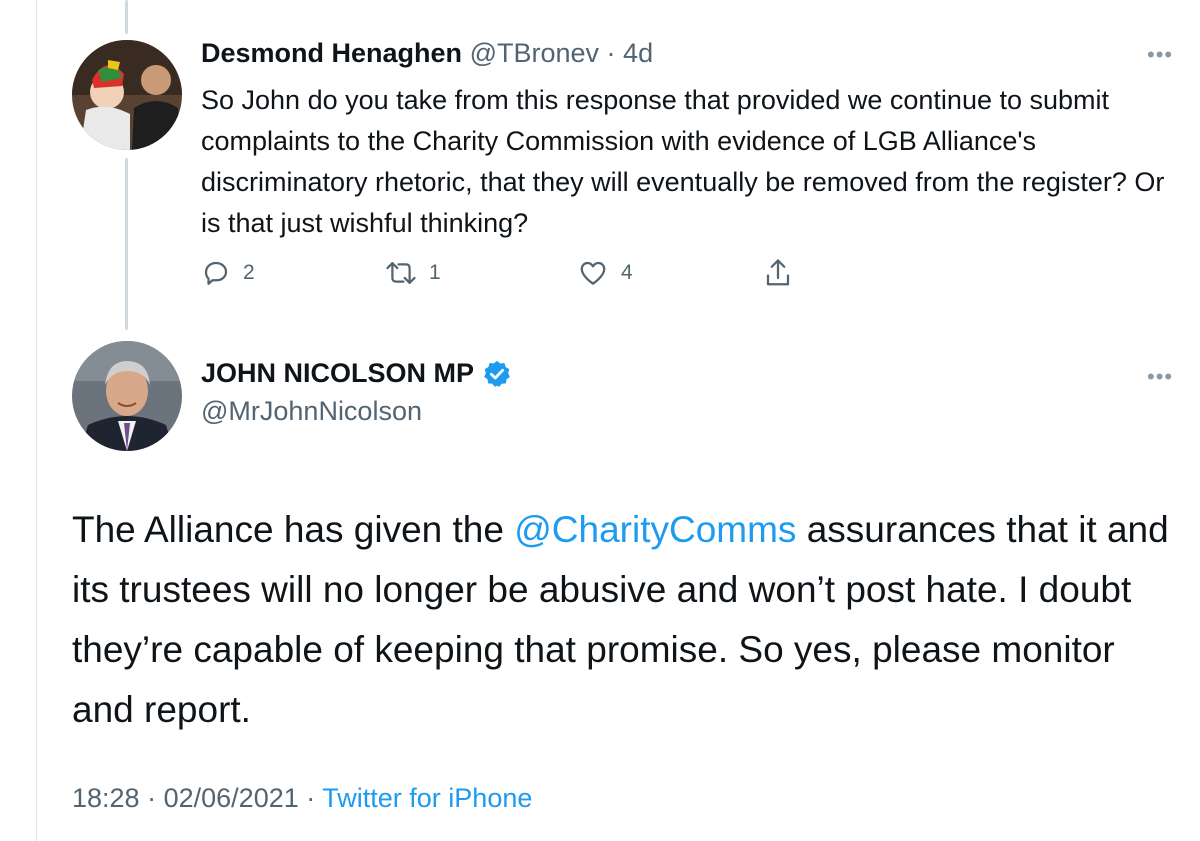 This screenshot has width=1200, height=841. Describe the element at coordinates (337, 373) in the screenshot. I see `main-author-name: JOHN NICOLSON MP` at that location.